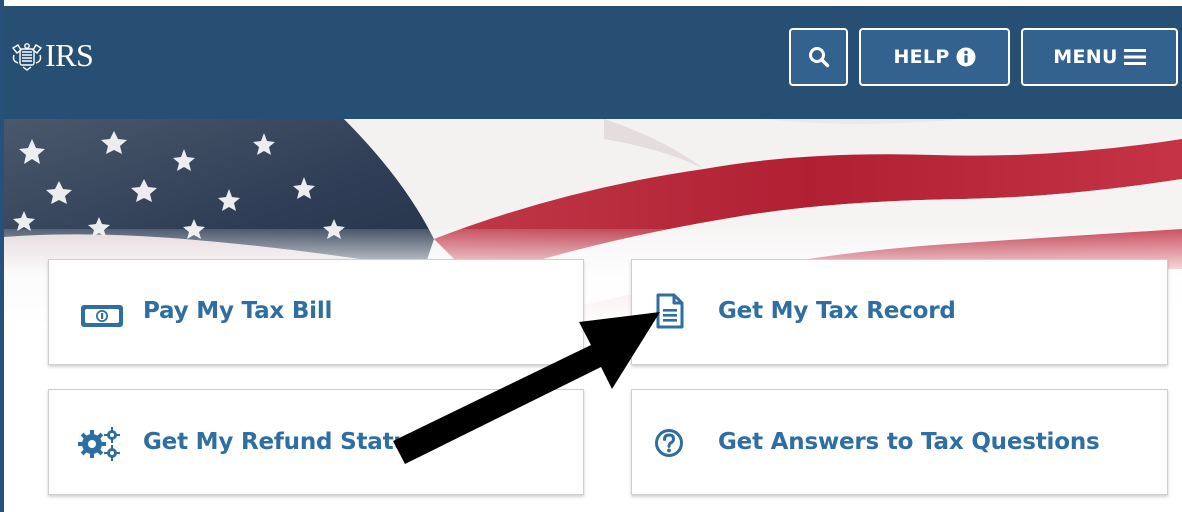 The width and height of the screenshot is (1182, 512). Describe the element at coordinates (837, 311) in the screenshot. I see `get-my-tax-record-label: Get My Tax Record` at that location.